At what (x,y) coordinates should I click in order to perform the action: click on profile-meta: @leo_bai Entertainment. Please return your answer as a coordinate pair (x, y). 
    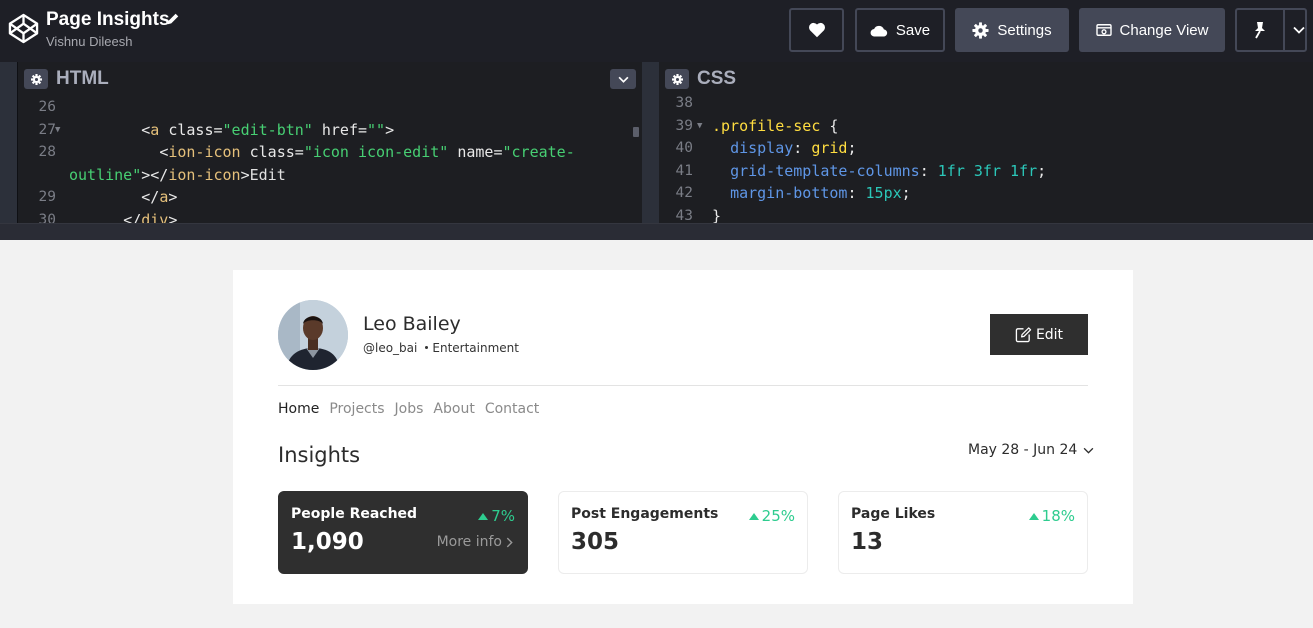
    Looking at the image, I should click on (441, 348).